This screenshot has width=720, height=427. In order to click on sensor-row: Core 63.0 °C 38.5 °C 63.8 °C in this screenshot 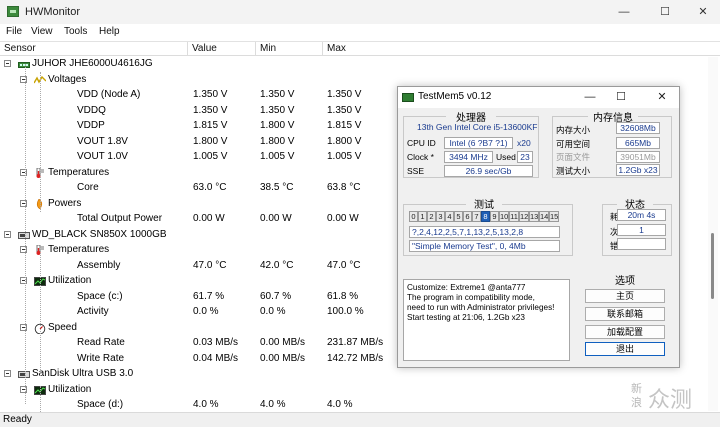, I will do `click(200, 188)`.